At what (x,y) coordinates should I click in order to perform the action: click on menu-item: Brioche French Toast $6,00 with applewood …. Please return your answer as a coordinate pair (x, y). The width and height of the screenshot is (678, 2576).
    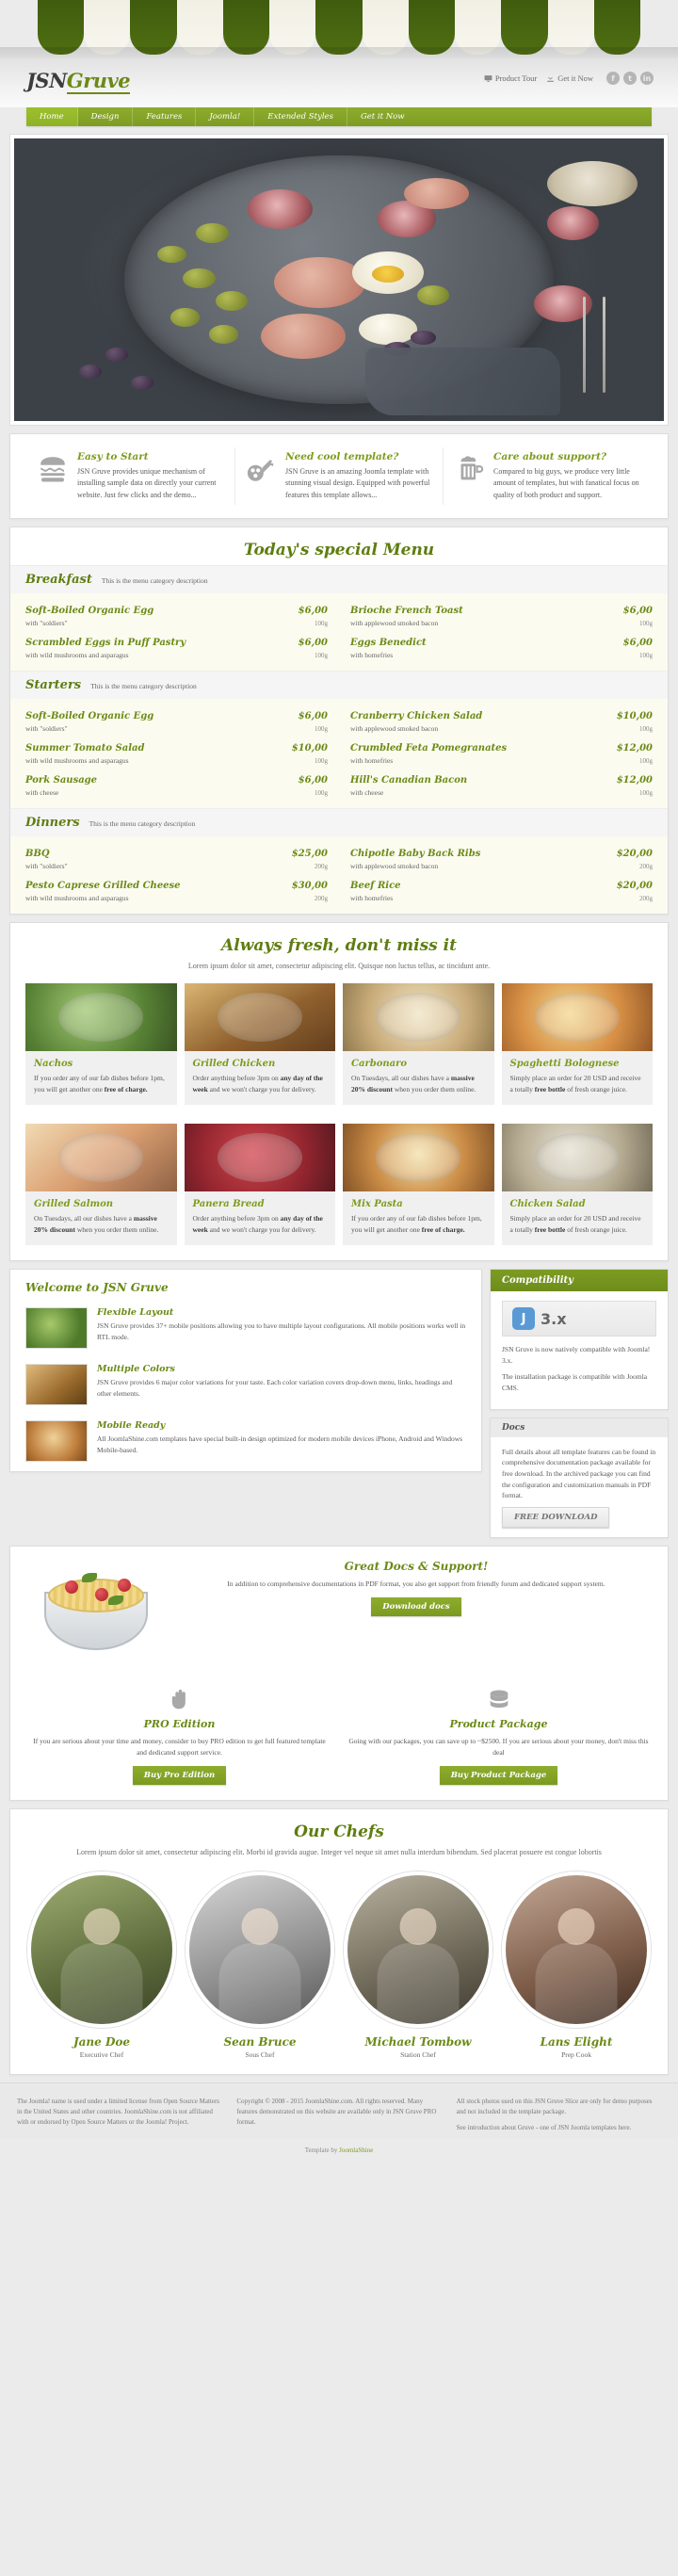
    Looking at the image, I should click on (496, 613).